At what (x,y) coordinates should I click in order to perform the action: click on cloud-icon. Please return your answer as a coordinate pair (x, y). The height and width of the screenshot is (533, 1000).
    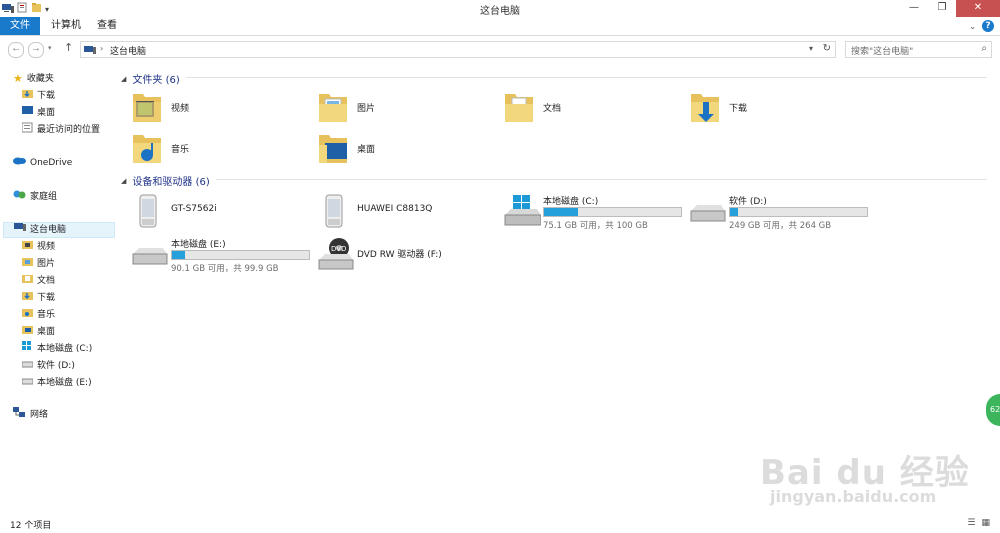
    Looking at the image, I should click on (19, 163).